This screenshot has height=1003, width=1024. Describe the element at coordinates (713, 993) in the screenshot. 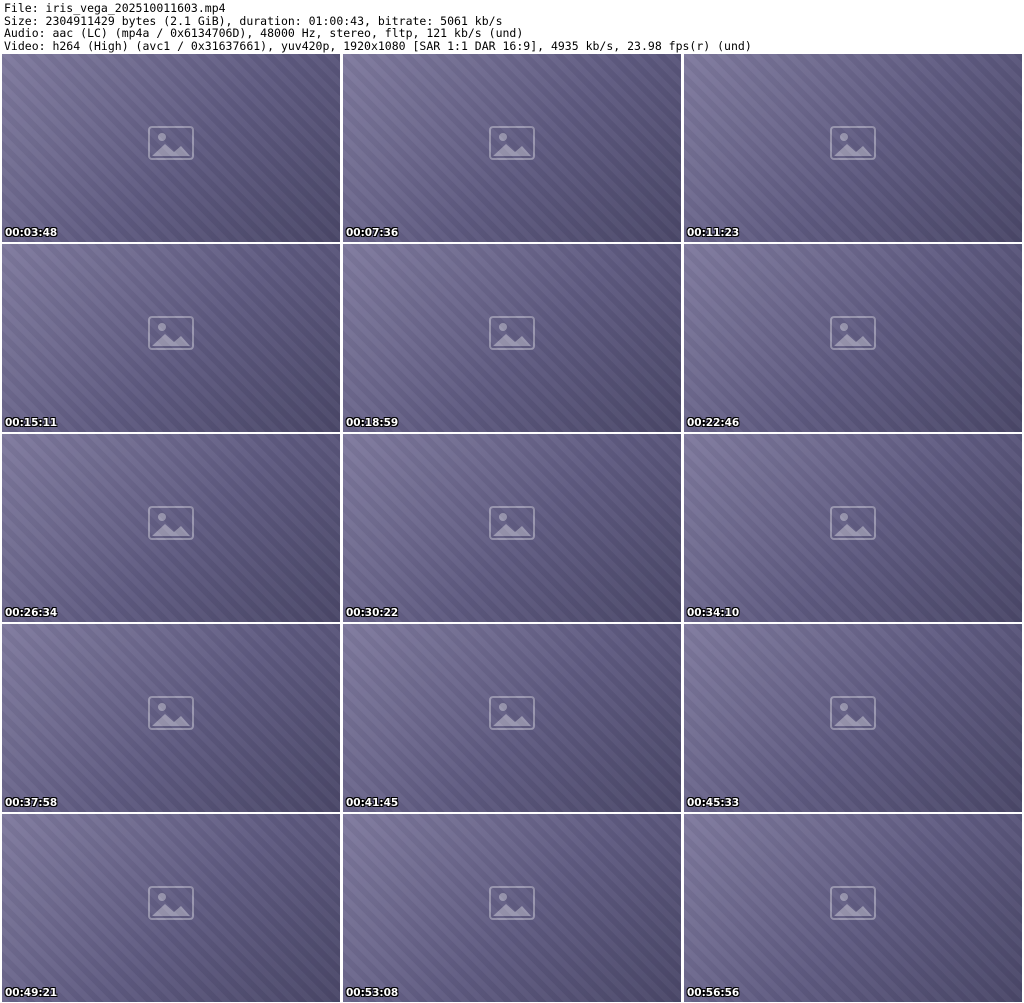

I see `frame-timestamp: 00:56:56` at that location.